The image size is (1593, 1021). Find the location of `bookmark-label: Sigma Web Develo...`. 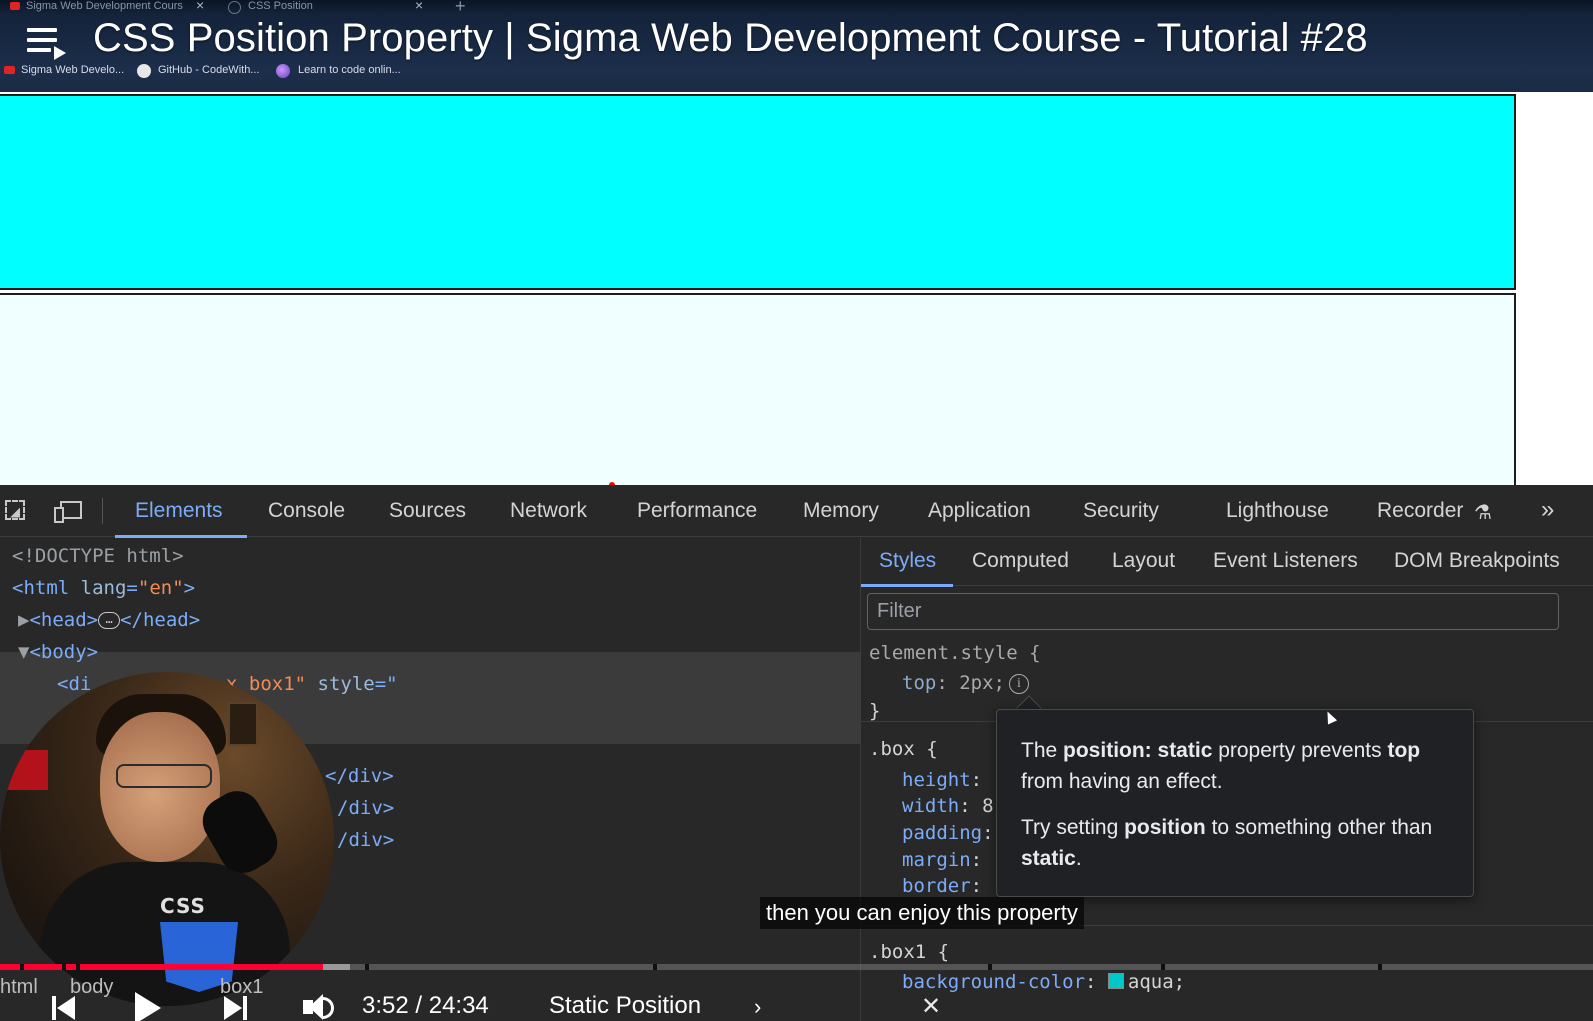

bookmark-label: Sigma Web Develo... is located at coordinates (73, 70).